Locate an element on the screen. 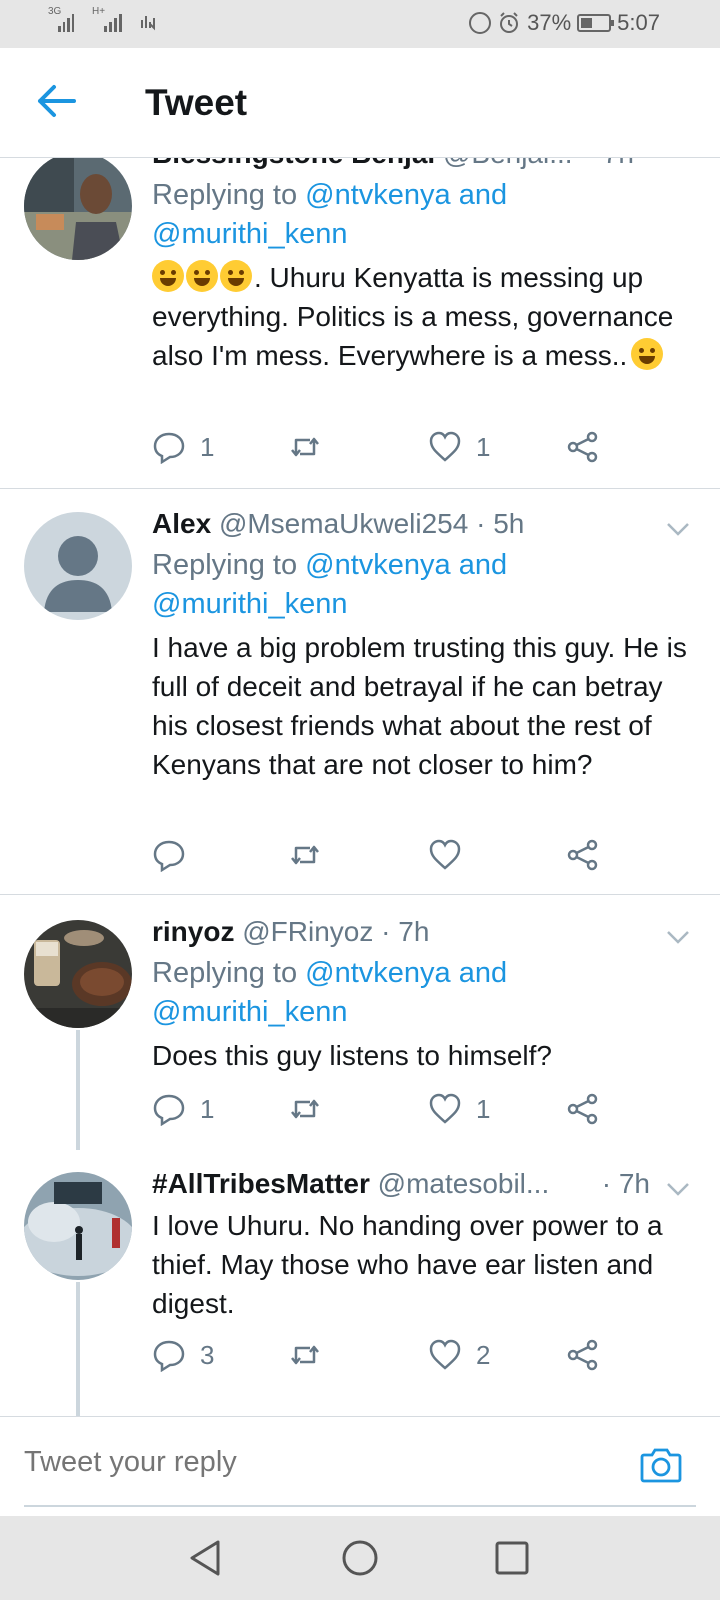 The width and height of the screenshot is (720, 1600). tweet-time: 7h is located at coordinates (618, 164).